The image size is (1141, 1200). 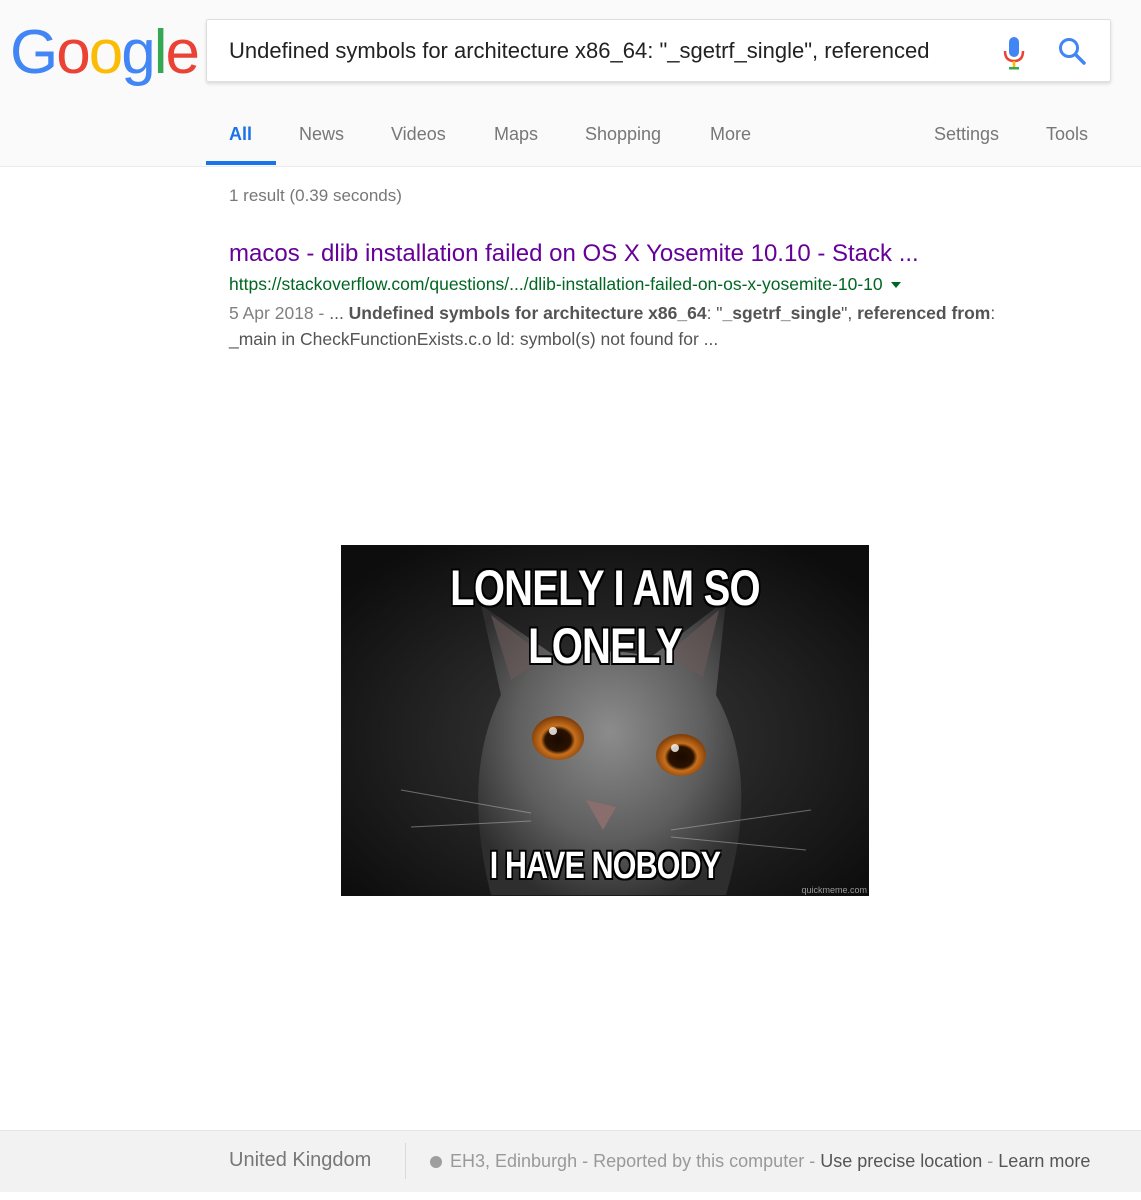 What do you see at coordinates (849, 313) in the screenshot?
I see `snippet-text: ",` at bounding box center [849, 313].